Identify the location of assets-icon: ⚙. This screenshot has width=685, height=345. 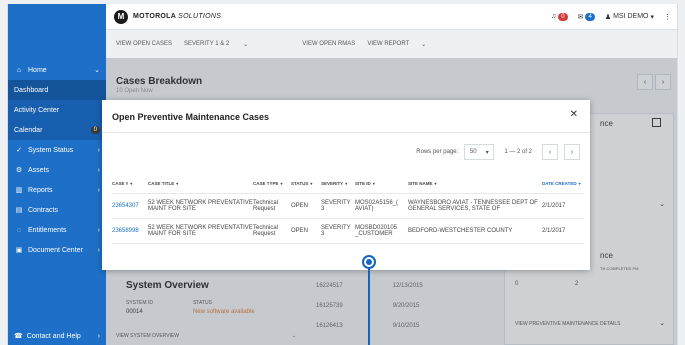
(19, 170).